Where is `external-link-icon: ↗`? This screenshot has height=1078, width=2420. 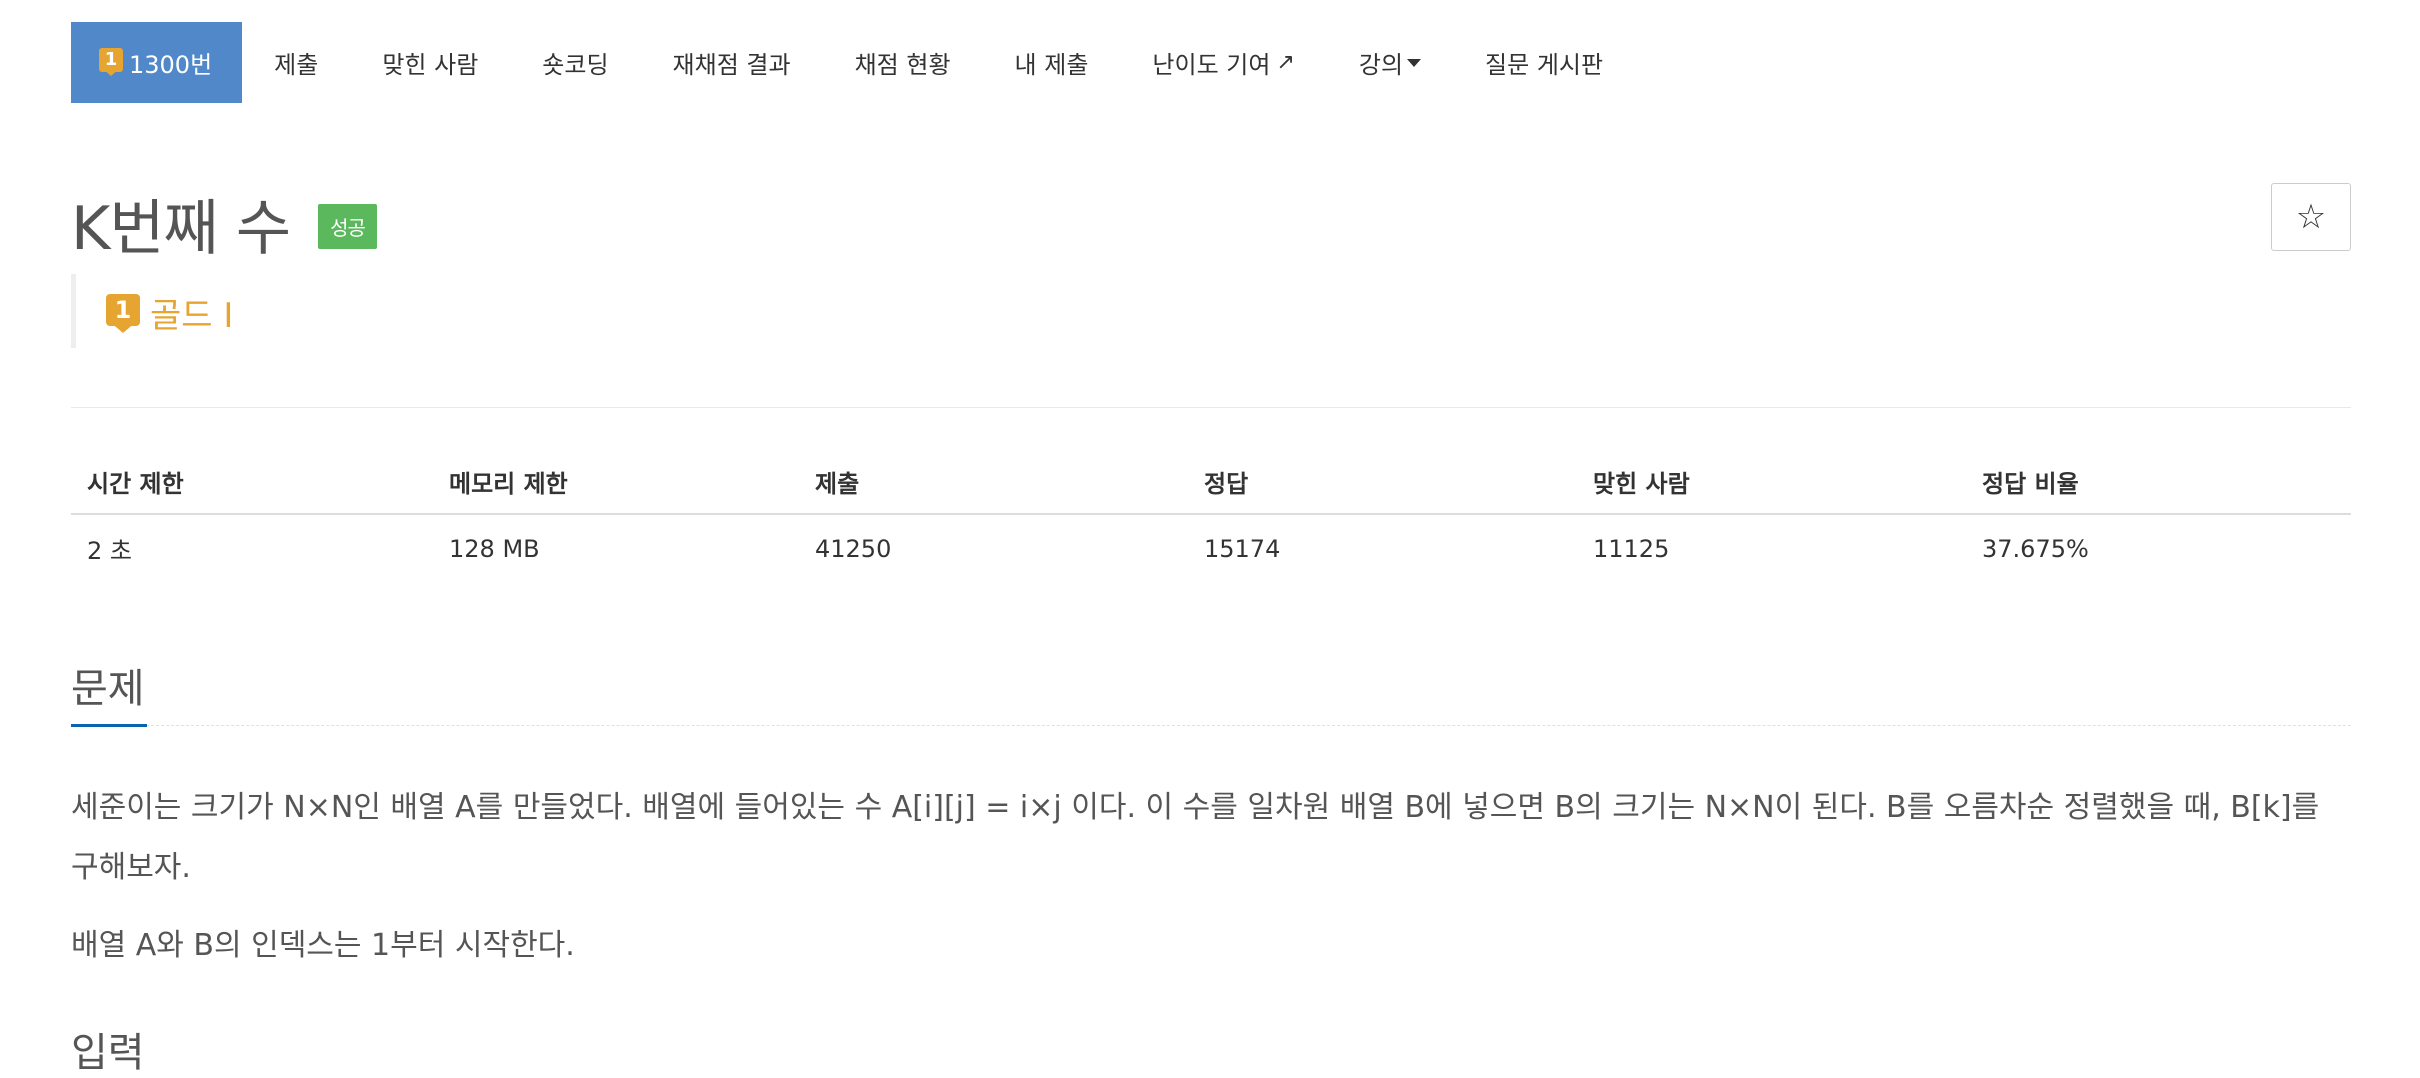
external-link-icon: ↗ is located at coordinates (1285, 62).